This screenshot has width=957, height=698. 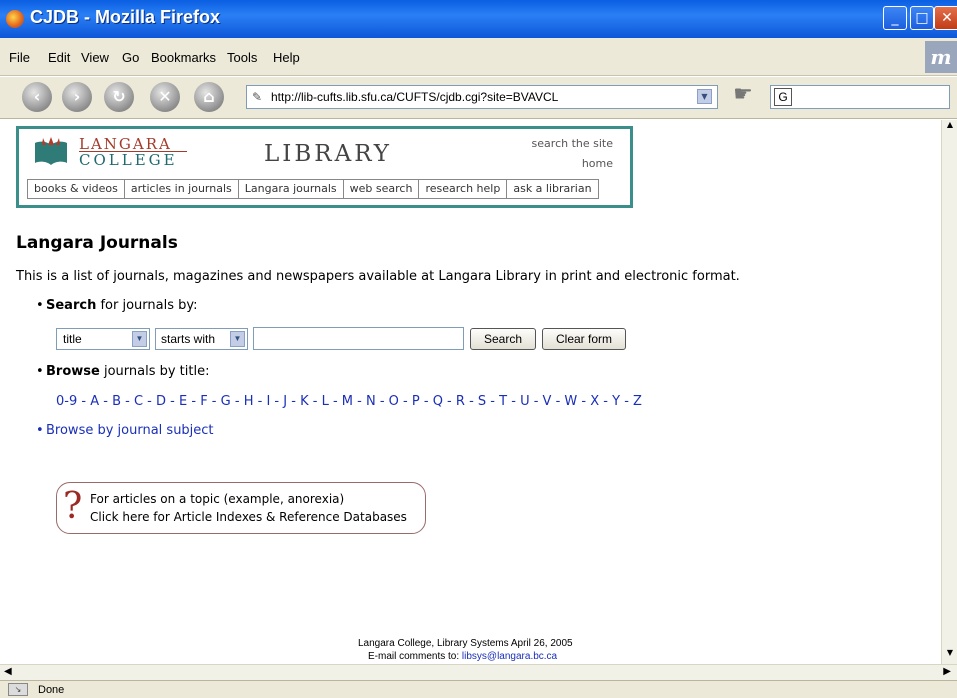 I want to click on scroll-left-icon: ◀, so click(x=8, y=671).